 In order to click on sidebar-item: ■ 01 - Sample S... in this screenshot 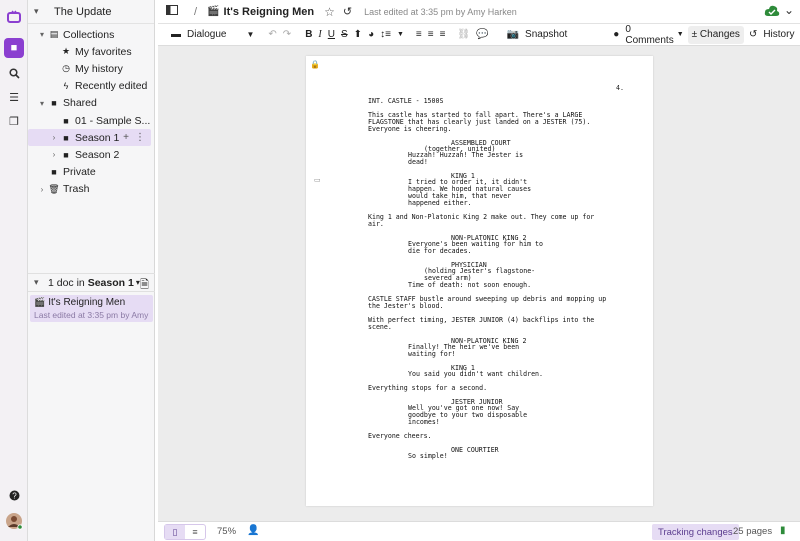, I will do `click(91, 120)`.